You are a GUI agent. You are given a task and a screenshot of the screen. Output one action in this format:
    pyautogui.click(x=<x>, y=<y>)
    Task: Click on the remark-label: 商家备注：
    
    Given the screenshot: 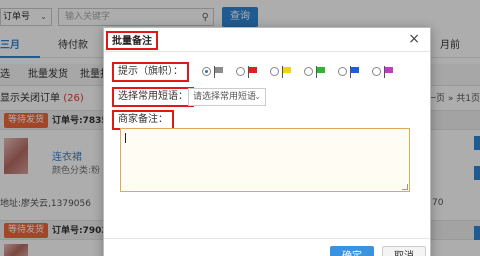 What is the action you would take?
    pyautogui.click(x=143, y=120)
    